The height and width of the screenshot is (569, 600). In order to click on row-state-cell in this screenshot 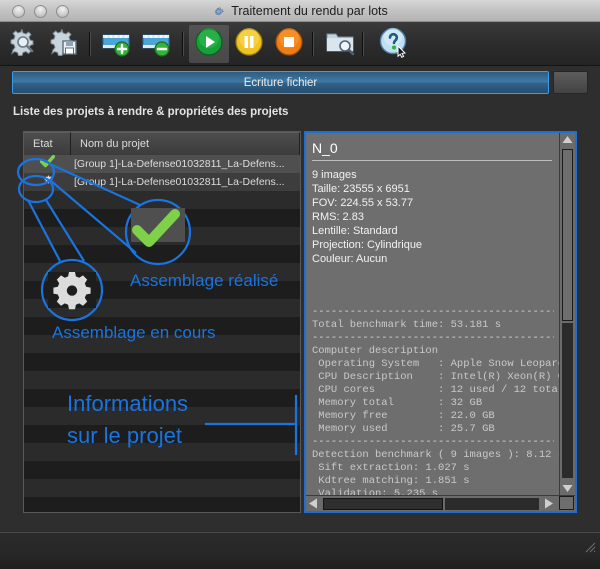, I will do `click(47, 164)`.